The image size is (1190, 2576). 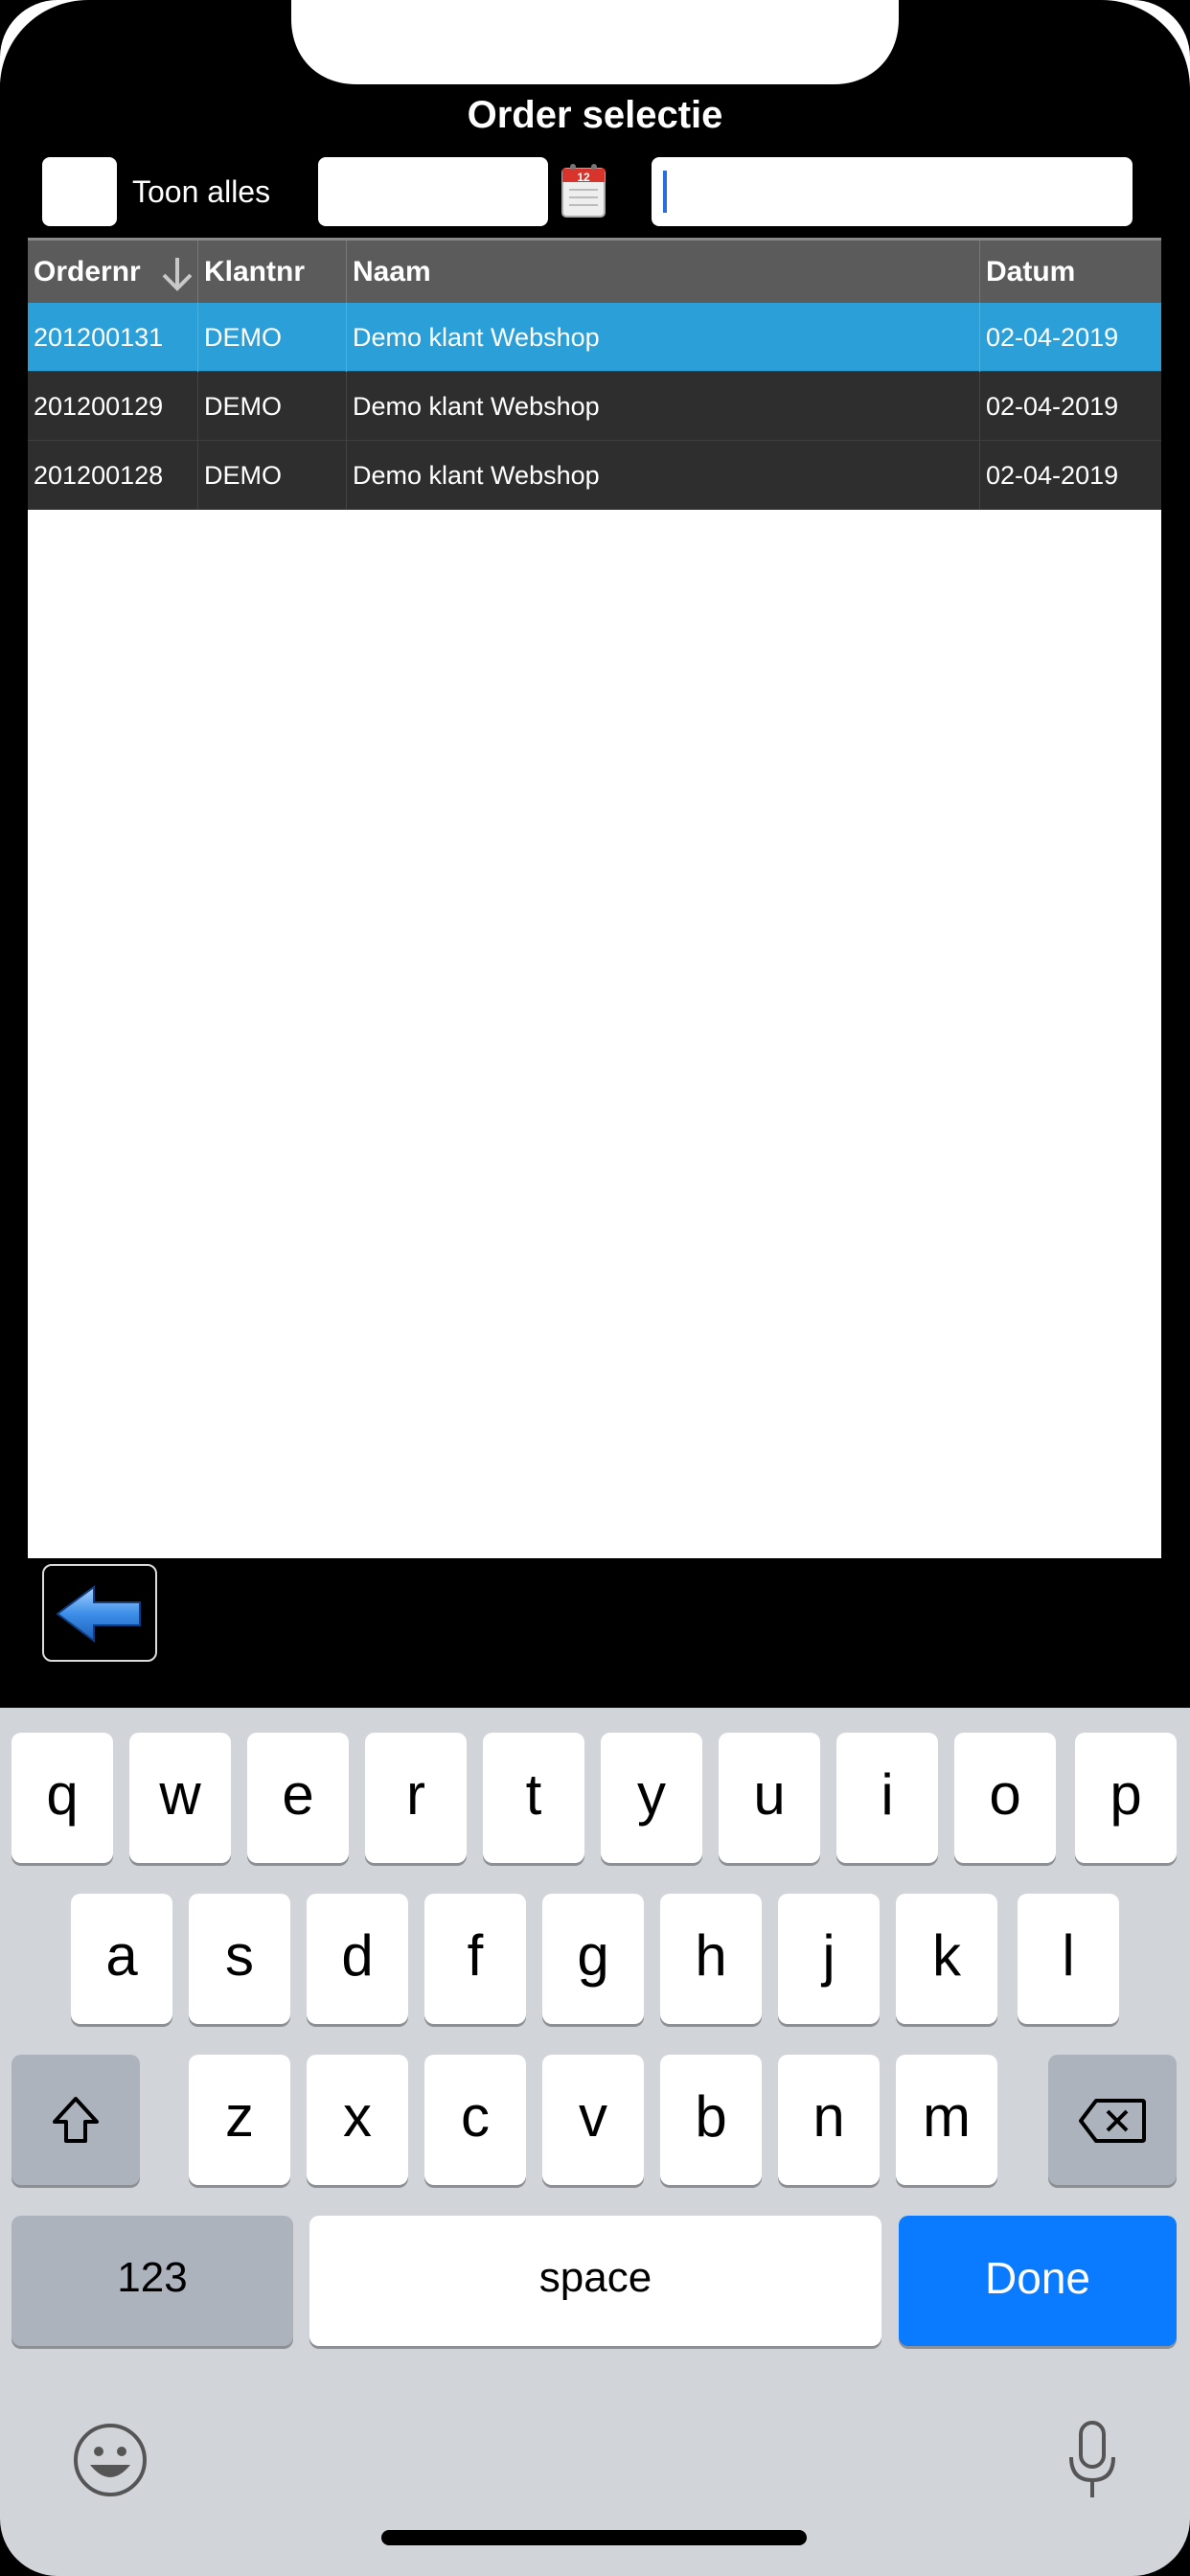 What do you see at coordinates (433, 191) in the screenshot?
I see `date-input` at bounding box center [433, 191].